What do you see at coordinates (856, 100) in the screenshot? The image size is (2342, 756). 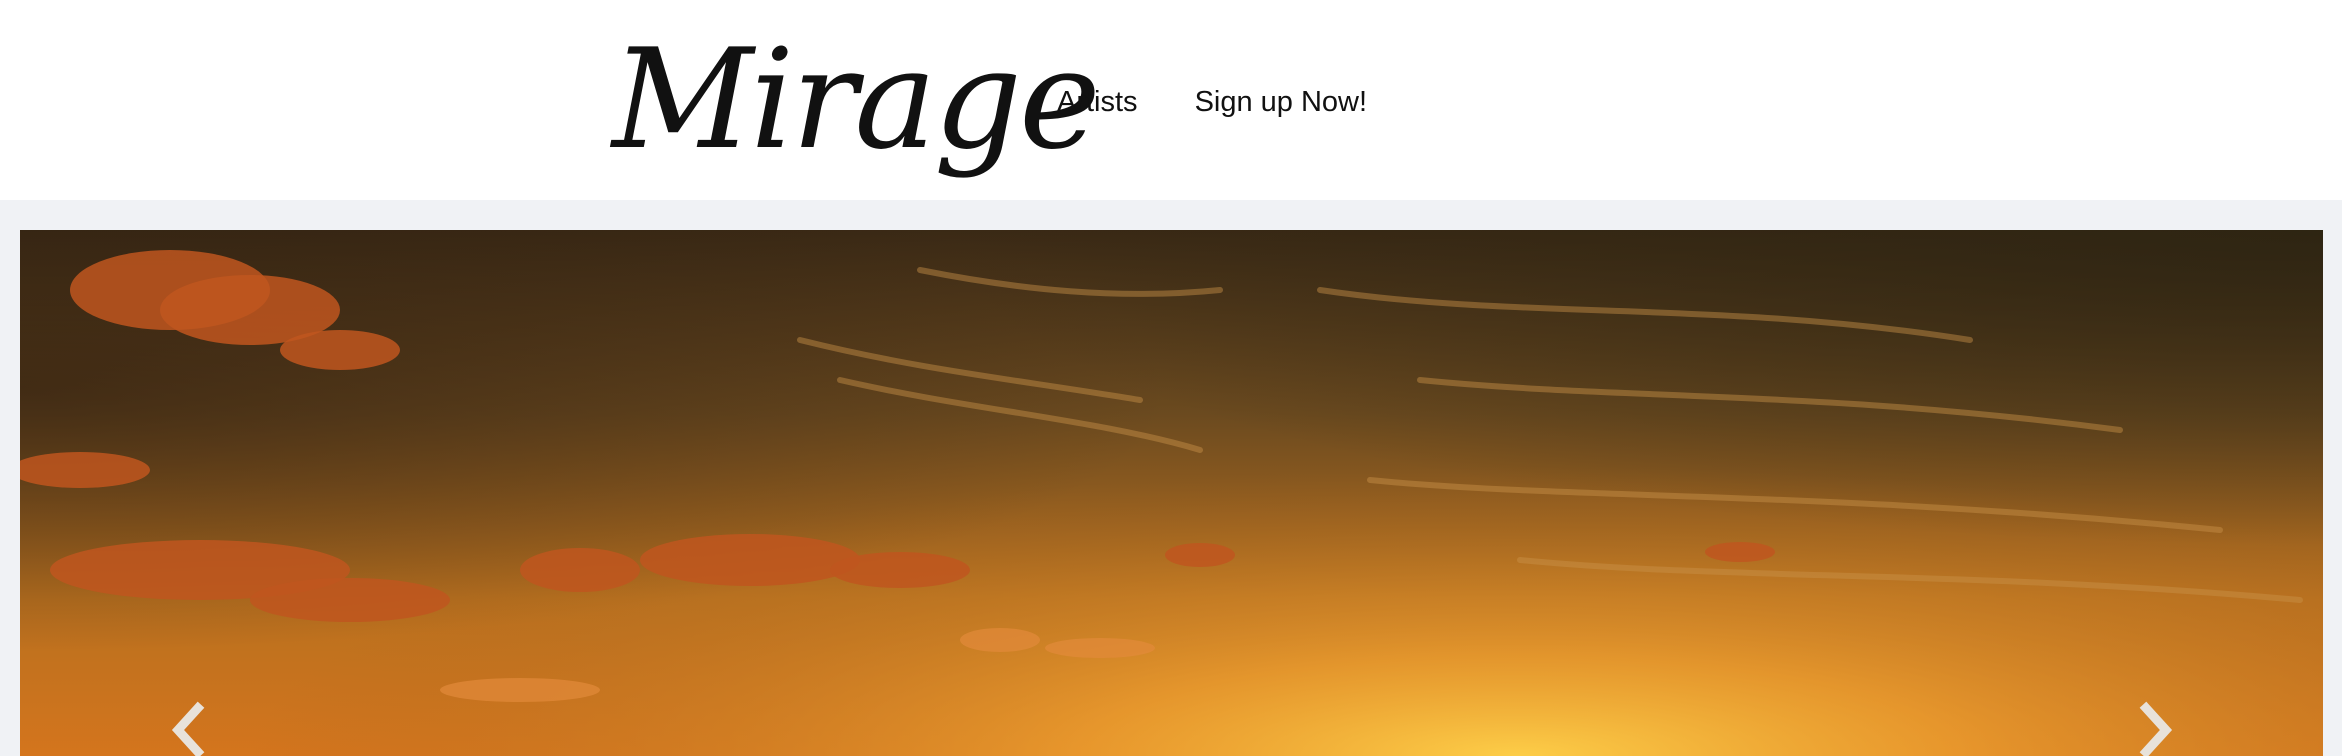 I see `site-logo: Mirage` at bounding box center [856, 100].